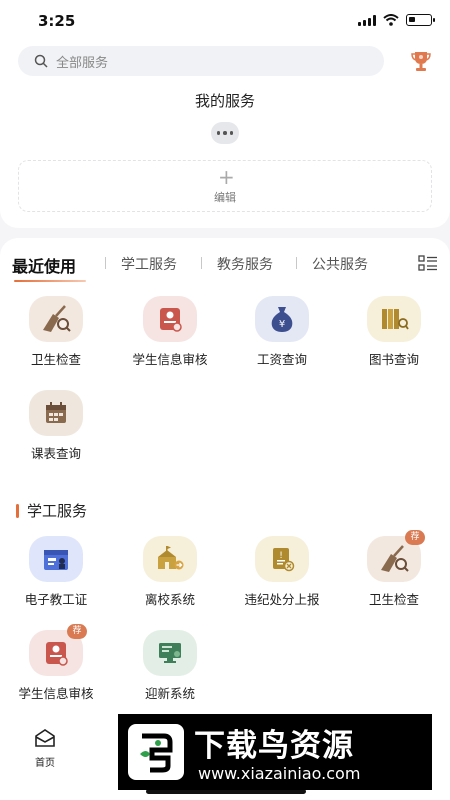 The image size is (450, 800). What do you see at coordinates (225, 21) in the screenshot?
I see `status-bar: 3:25` at bounding box center [225, 21].